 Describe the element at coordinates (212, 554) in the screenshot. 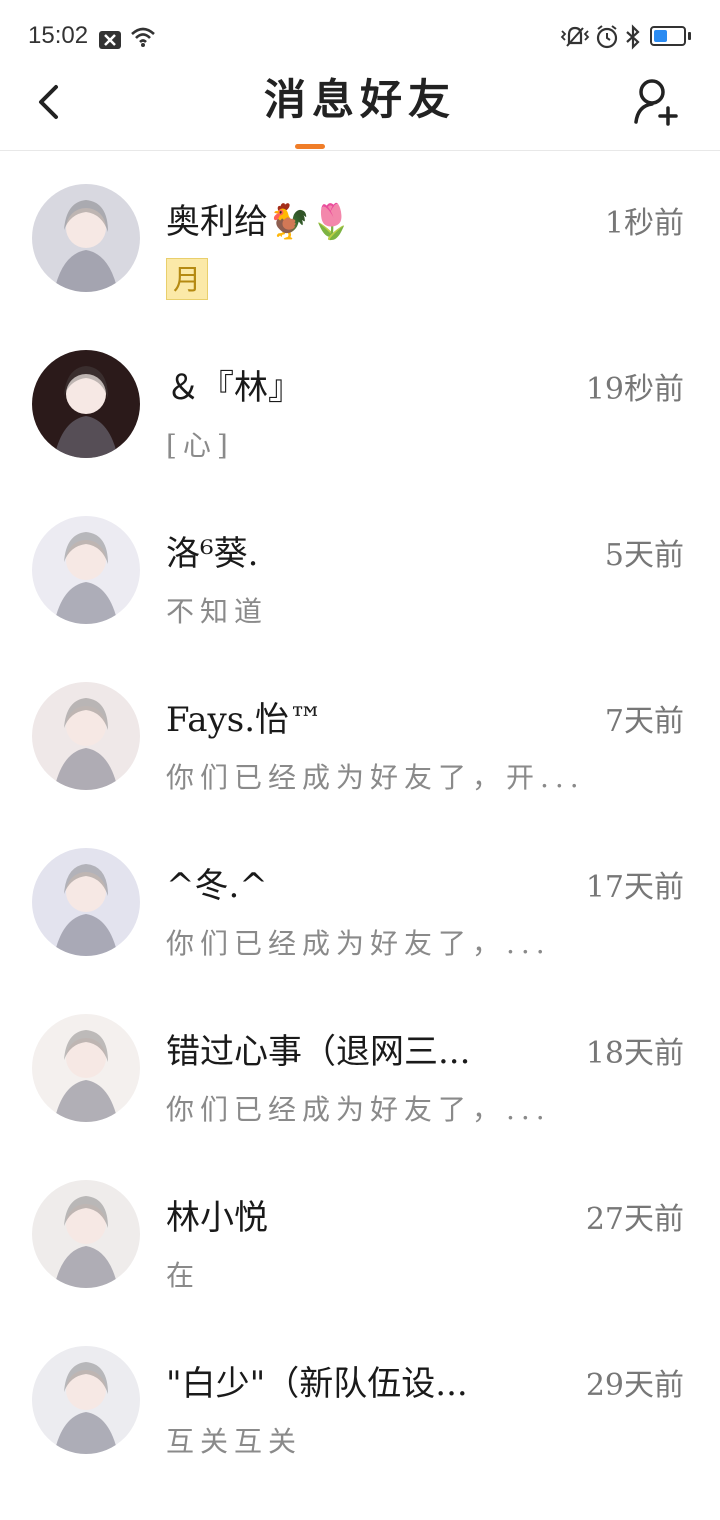

I see `friend-name: 洛⁶葵.` at that location.